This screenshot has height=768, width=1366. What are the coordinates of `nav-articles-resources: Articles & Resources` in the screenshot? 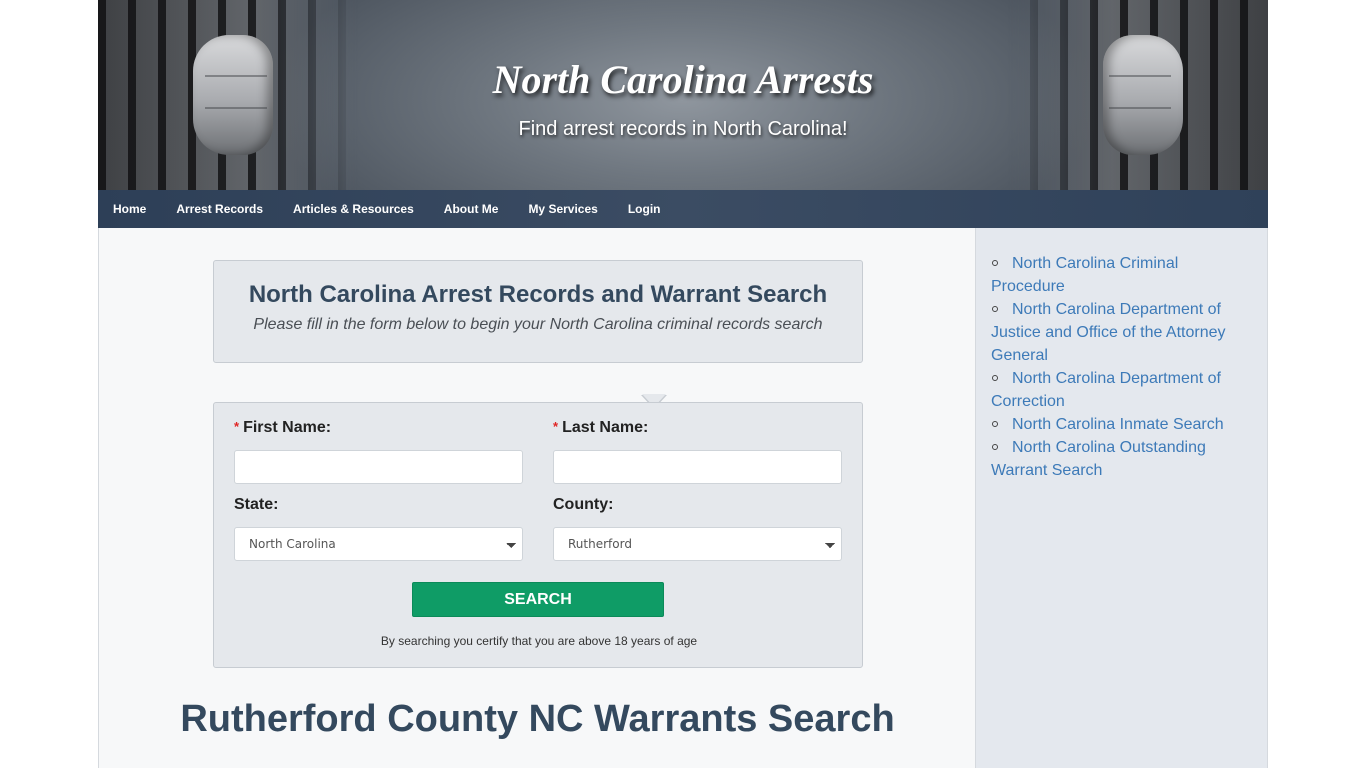 It's located at (353, 209).